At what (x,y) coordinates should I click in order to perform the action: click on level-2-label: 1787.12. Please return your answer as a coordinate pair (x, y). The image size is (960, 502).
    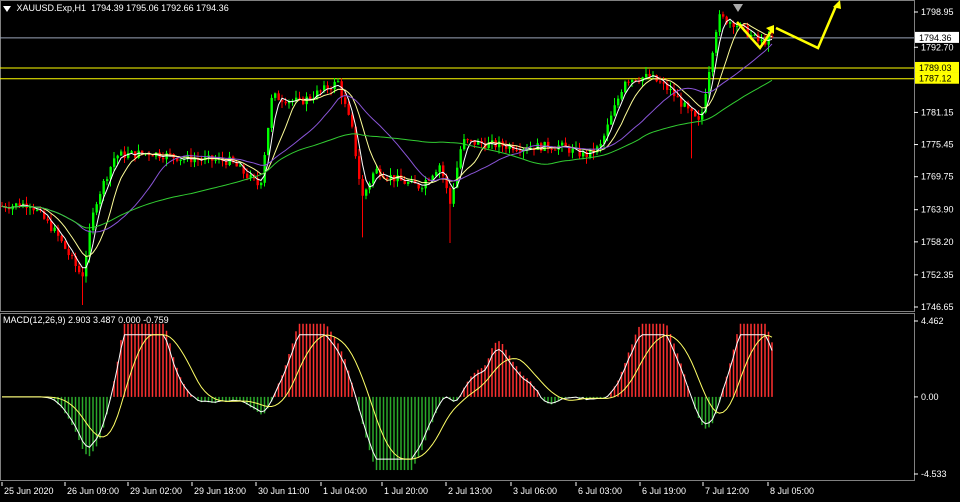
    Looking at the image, I should click on (935, 79).